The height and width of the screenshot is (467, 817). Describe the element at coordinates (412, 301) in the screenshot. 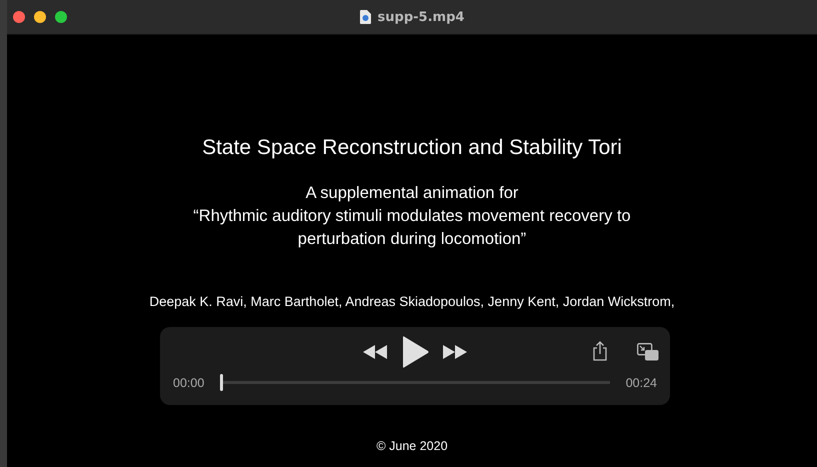

I see `author-list: Deepak K. Ravi, Marc Bartholet, Andreas Skiadopoulos, Jenny Kent, Jordan Wickstrom,` at that location.